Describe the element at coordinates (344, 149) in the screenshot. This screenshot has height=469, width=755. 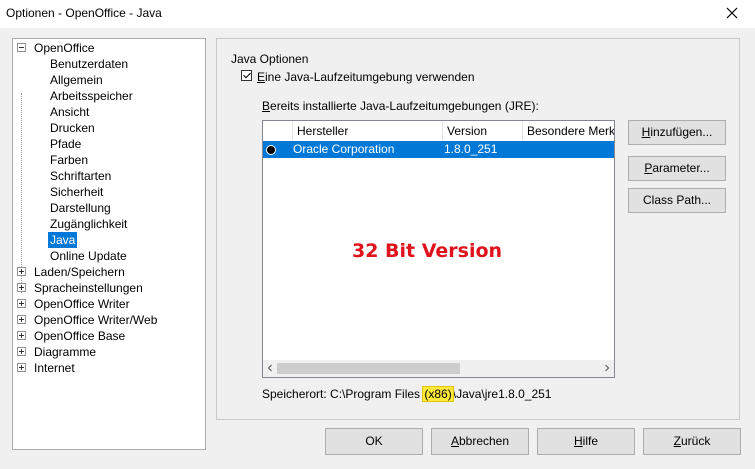
I see `jre-vendor: Oracle Corporation` at that location.